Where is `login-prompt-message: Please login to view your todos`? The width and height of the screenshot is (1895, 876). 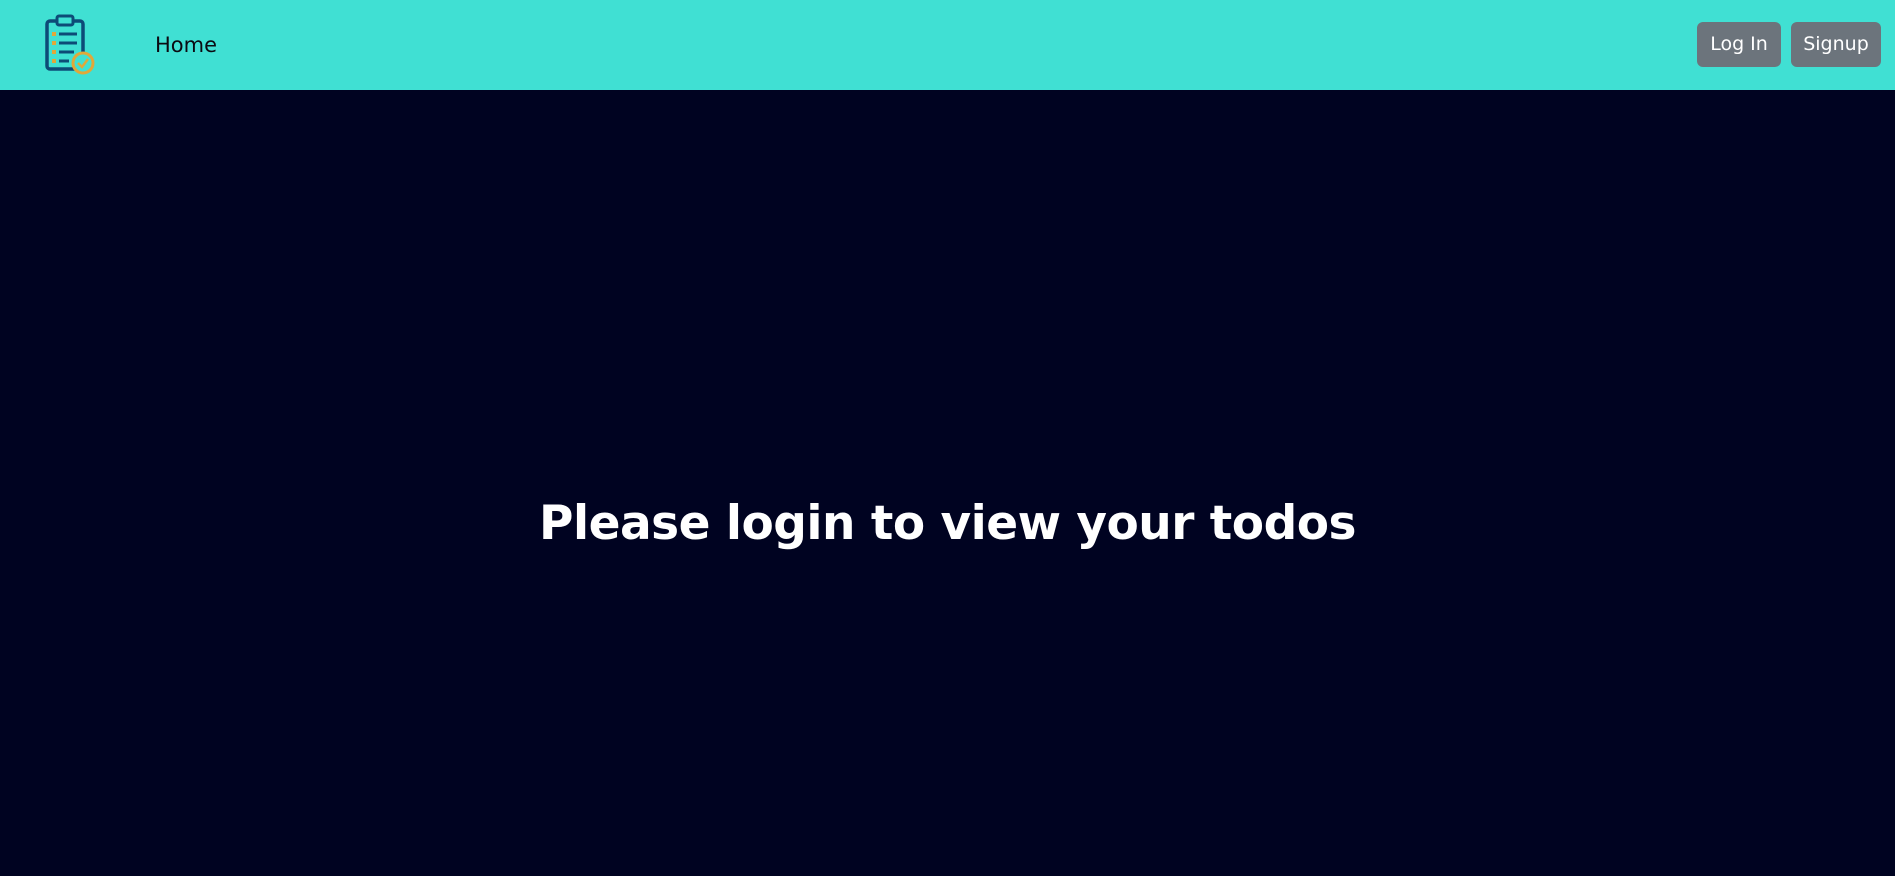
login-prompt-message: Please login to view your todos is located at coordinates (947, 523).